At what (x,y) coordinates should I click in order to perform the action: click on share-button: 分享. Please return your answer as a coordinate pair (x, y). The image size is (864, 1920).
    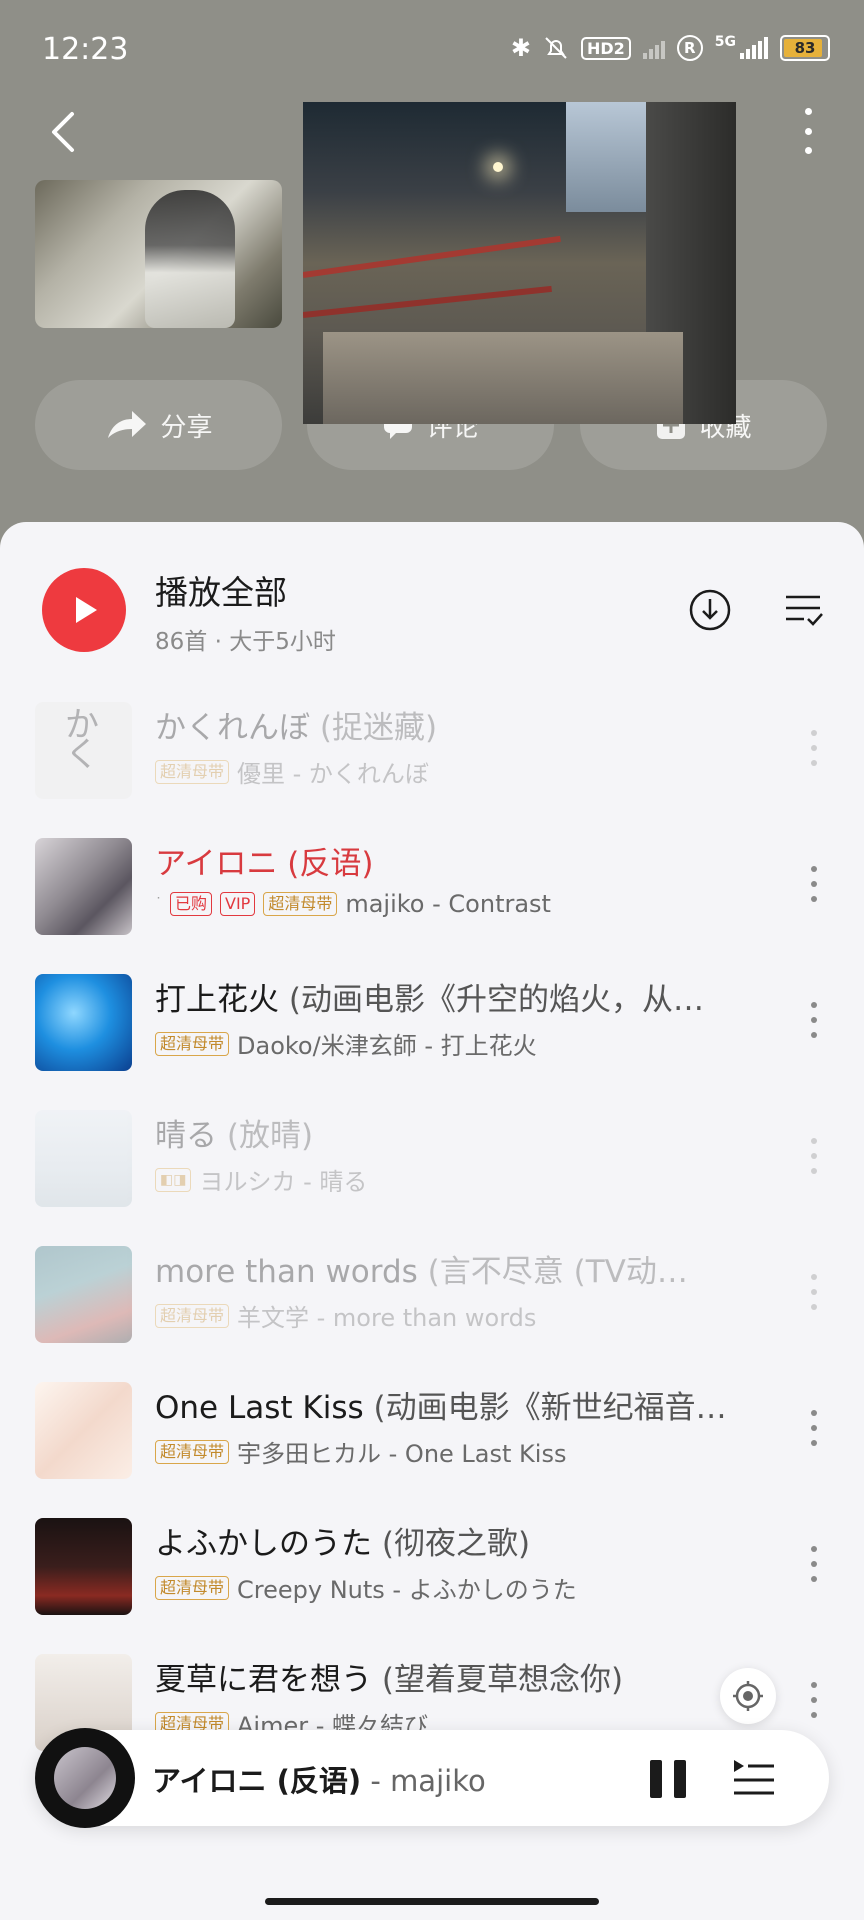
    Looking at the image, I should click on (158, 425).